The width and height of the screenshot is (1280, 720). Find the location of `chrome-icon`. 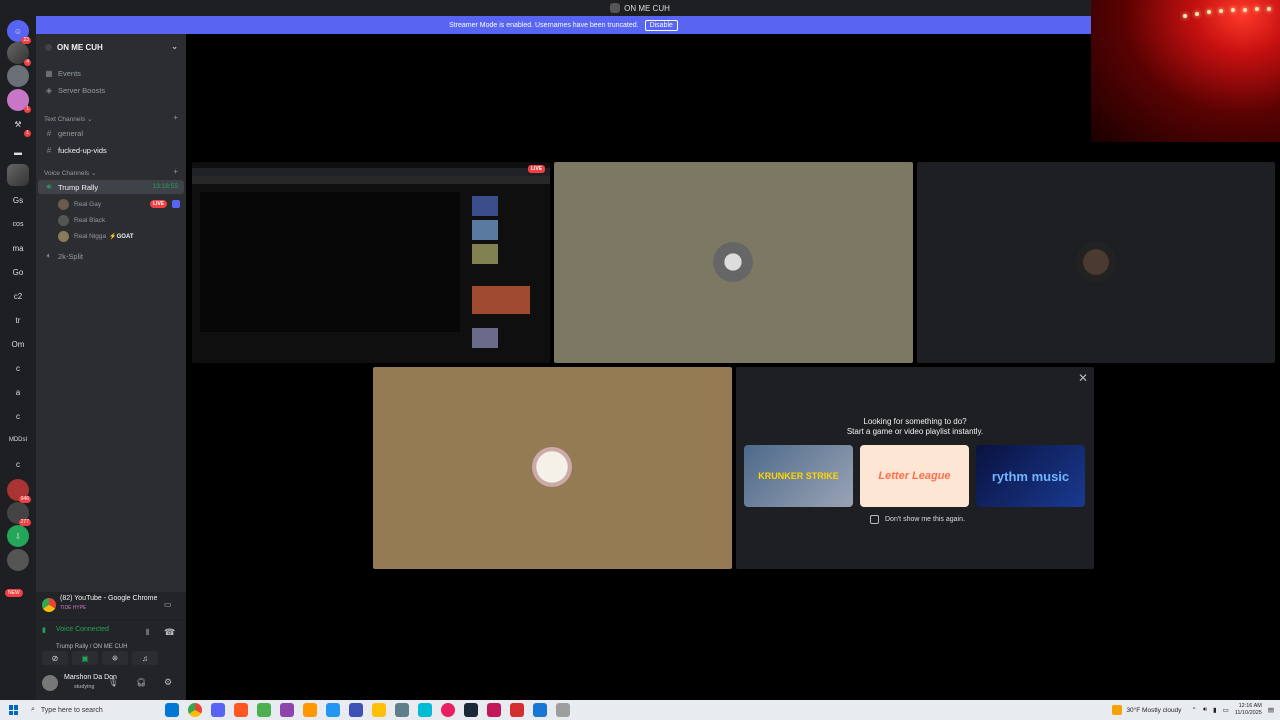

chrome-icon is located at coordinates (195, 710).